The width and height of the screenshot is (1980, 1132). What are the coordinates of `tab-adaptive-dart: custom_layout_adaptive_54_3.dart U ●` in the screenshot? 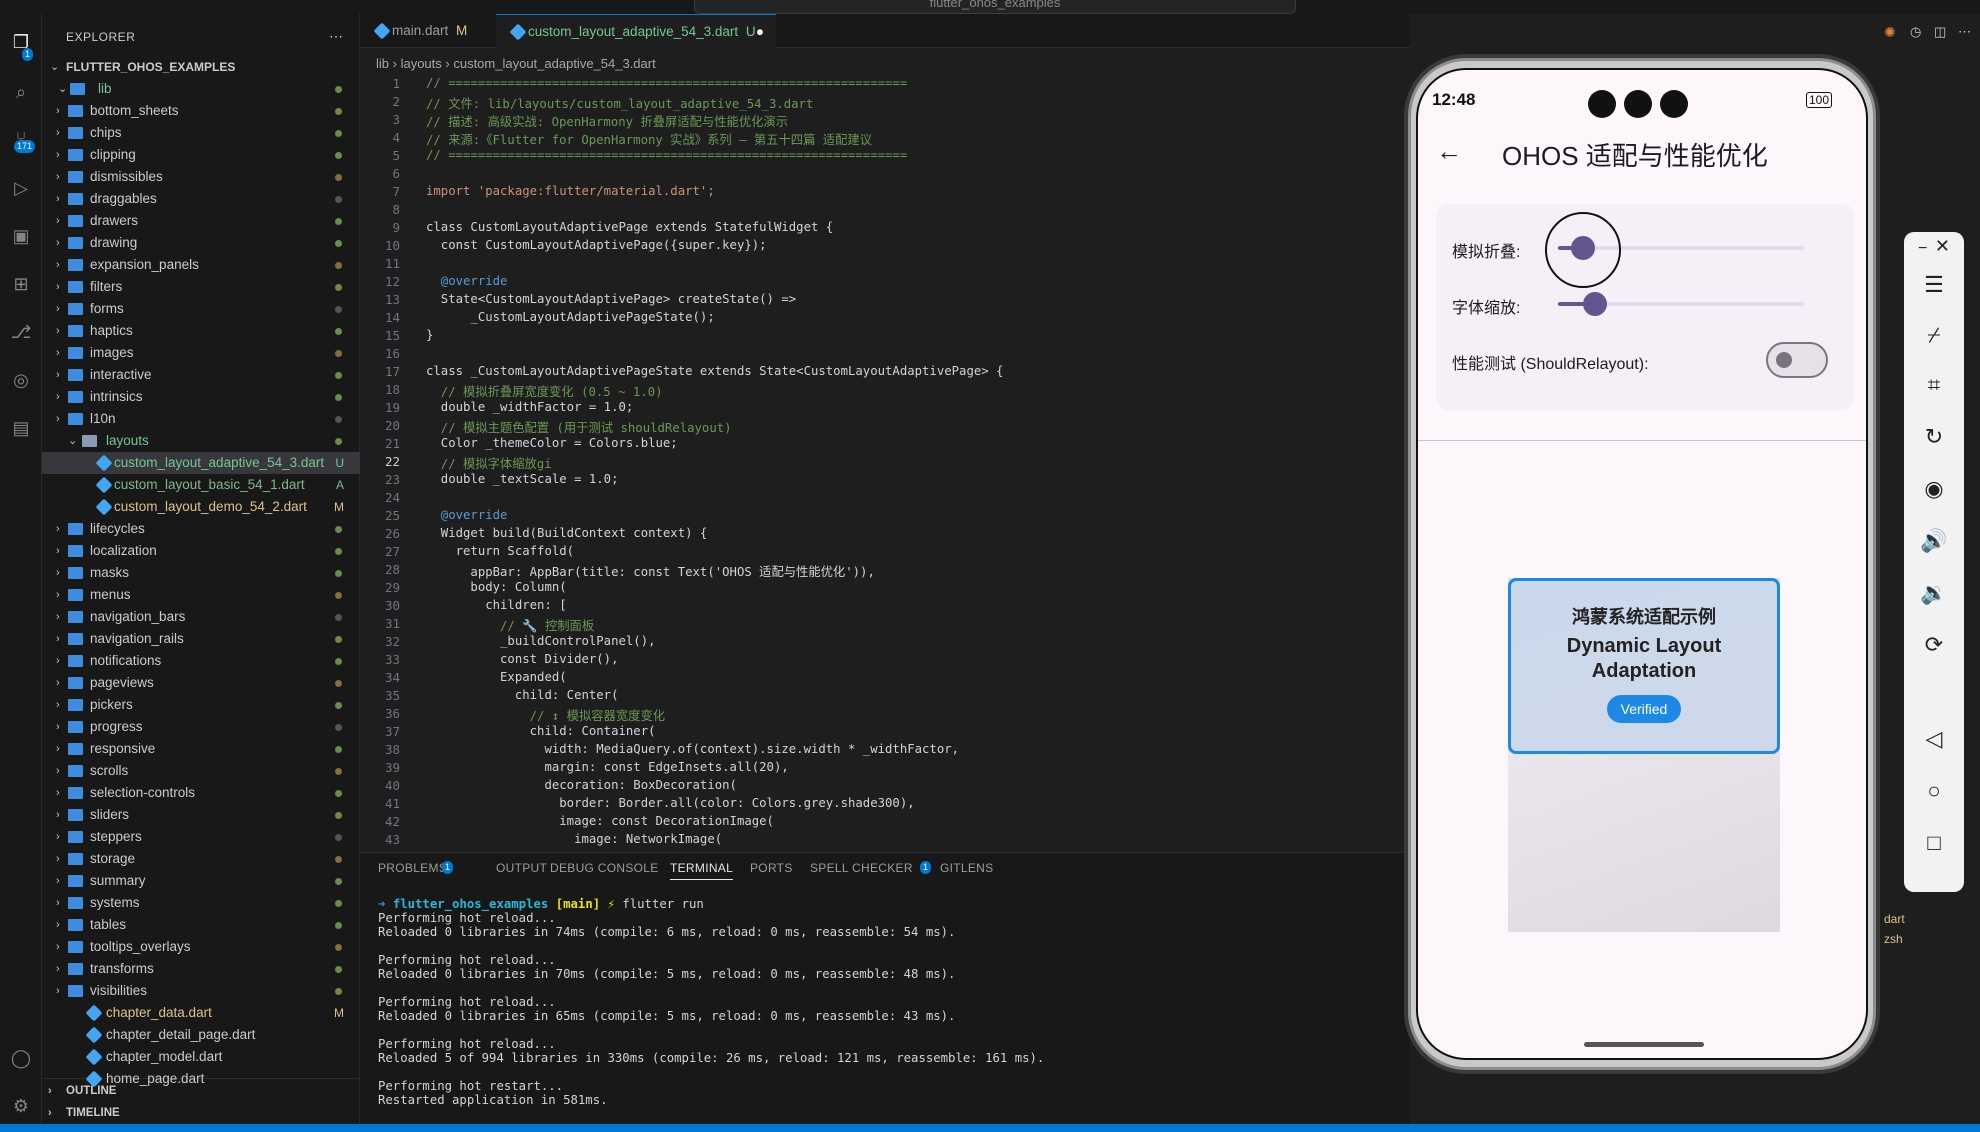 It's located at (636, 31).